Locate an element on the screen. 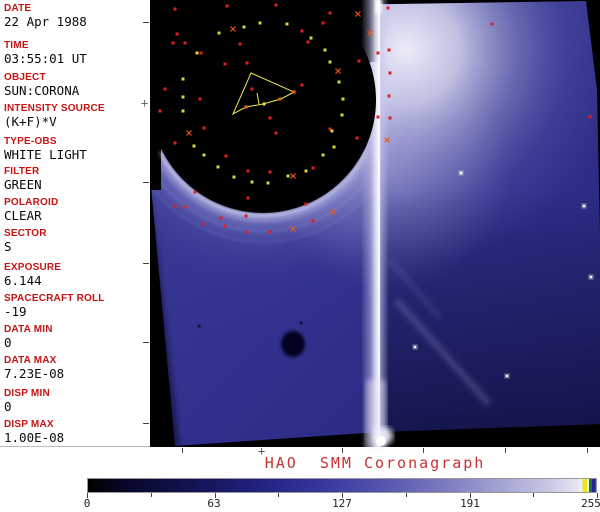  field-value: 22 Apr 1988 is located at coordinates (45, 21).